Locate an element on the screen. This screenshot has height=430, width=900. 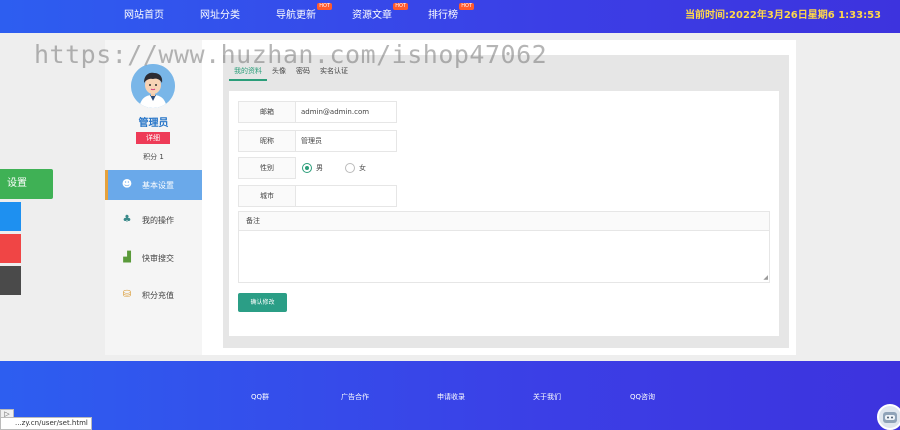
nav-ranking-label: 排行榜 is located at coordinates (443, 15).